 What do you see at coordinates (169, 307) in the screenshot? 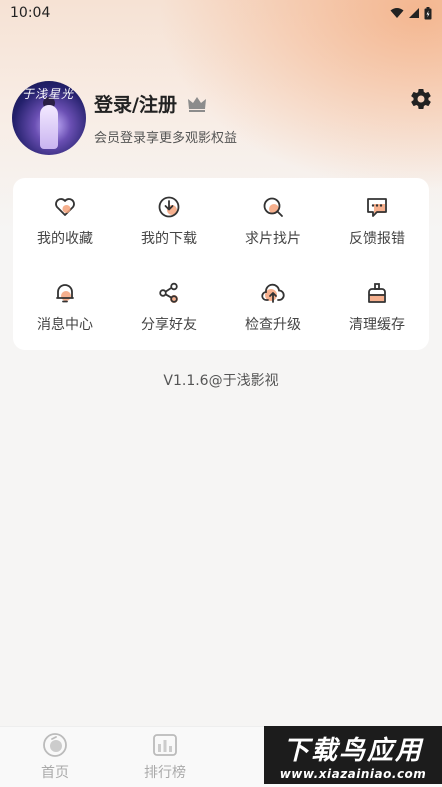
I see `menu-item-share: 分享好友` at bounding box center [169, 307].